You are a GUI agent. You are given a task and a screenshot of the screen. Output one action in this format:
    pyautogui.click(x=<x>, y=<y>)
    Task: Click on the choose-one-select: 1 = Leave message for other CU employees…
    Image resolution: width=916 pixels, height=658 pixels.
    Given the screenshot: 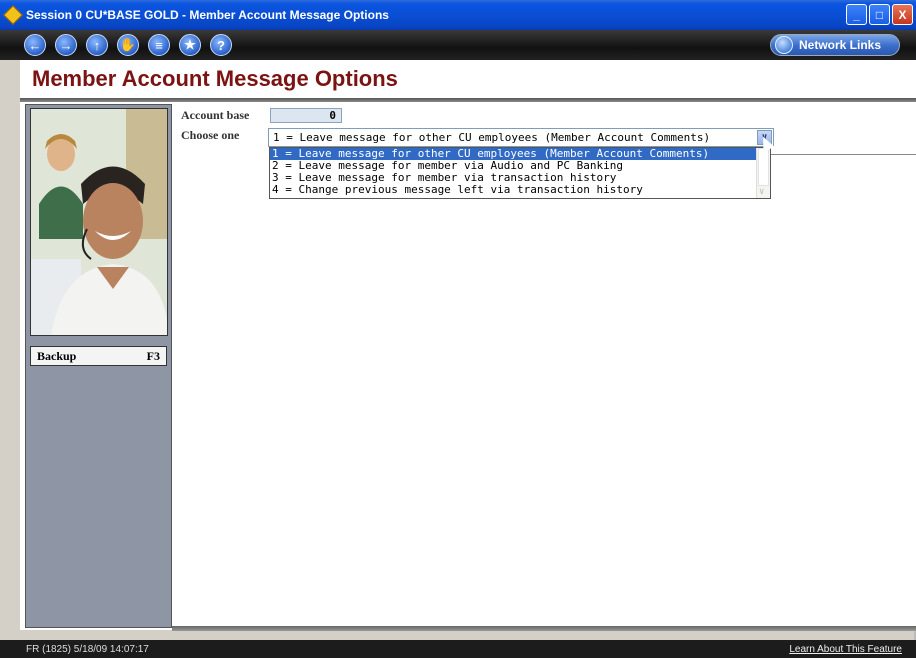 What is the action you would take?
    pyautogui.click(x=521, y=137)
    